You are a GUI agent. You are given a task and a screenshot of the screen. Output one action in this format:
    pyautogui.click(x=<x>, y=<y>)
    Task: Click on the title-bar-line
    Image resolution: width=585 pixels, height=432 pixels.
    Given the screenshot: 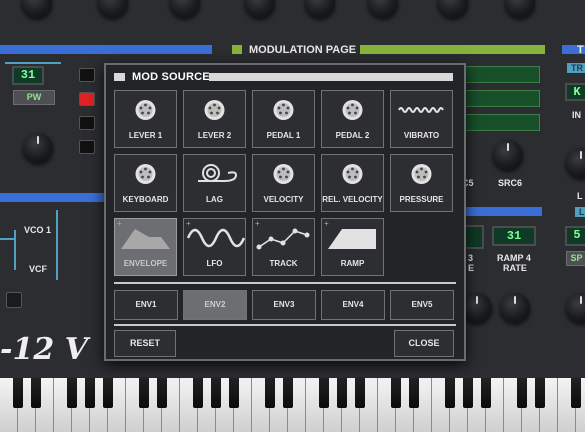 What is the action you would take?
    pyautogui.click(x=331, y=77)
    